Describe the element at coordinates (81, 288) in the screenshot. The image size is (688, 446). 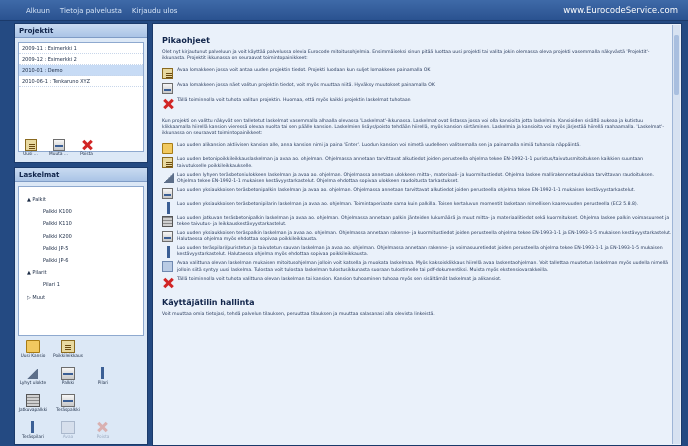
I see `tree-item: Pilari 1` at that location.